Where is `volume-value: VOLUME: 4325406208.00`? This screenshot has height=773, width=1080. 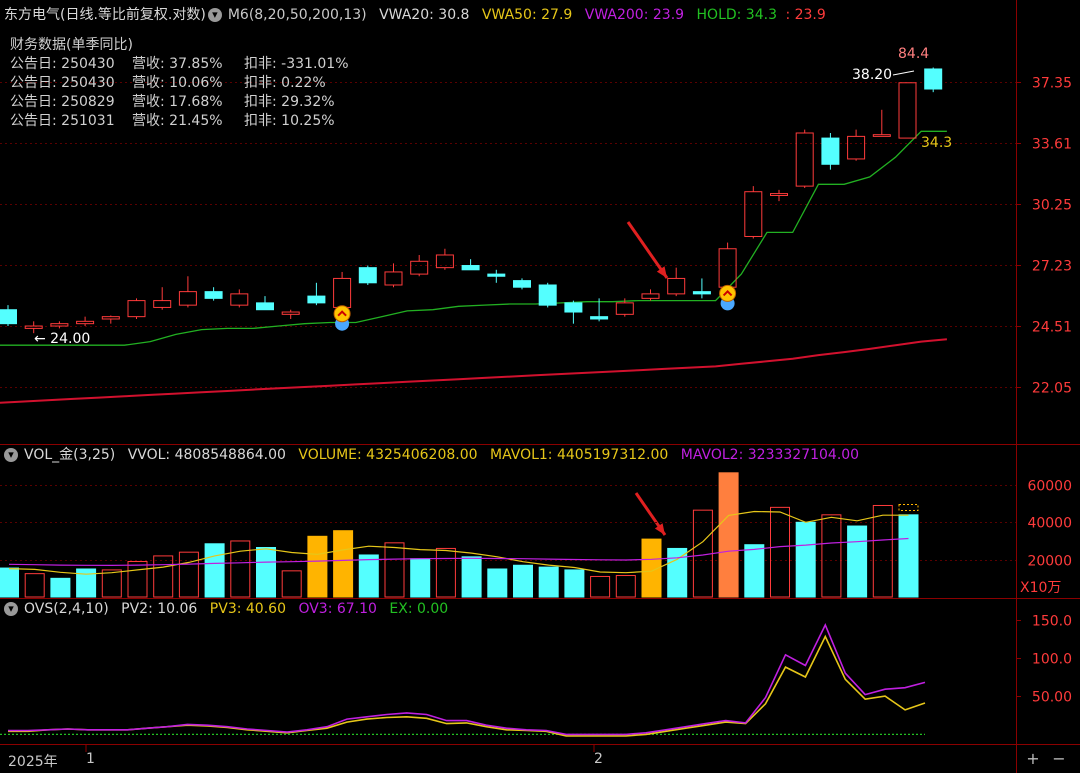 volume-value: VOLUME: 4325406208.00 is located at coordinates (388, 455).